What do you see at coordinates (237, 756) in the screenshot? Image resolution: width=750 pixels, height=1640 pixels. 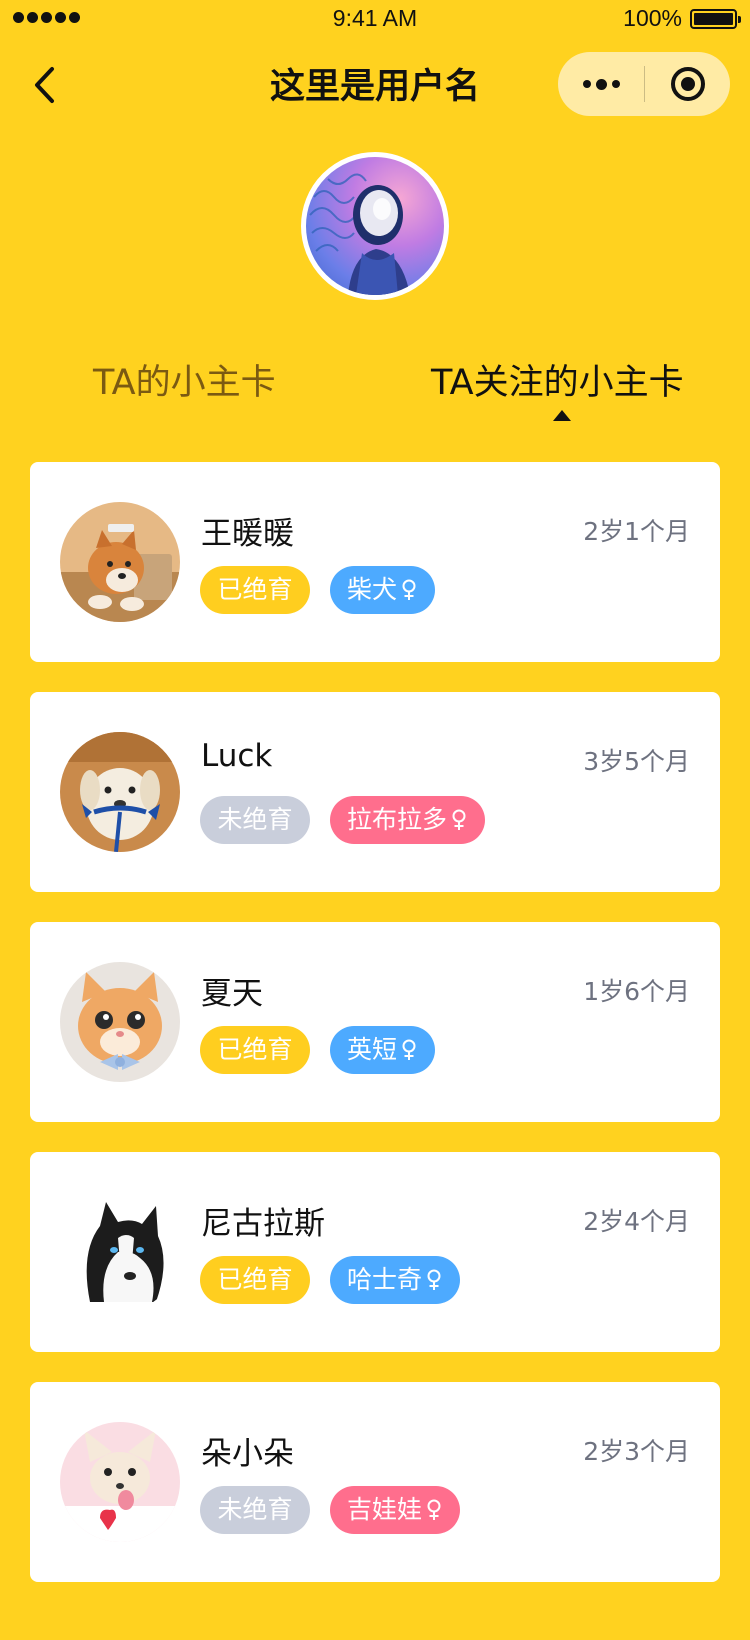 I see `pet-name: Luck` at bounding box center [237, 756].